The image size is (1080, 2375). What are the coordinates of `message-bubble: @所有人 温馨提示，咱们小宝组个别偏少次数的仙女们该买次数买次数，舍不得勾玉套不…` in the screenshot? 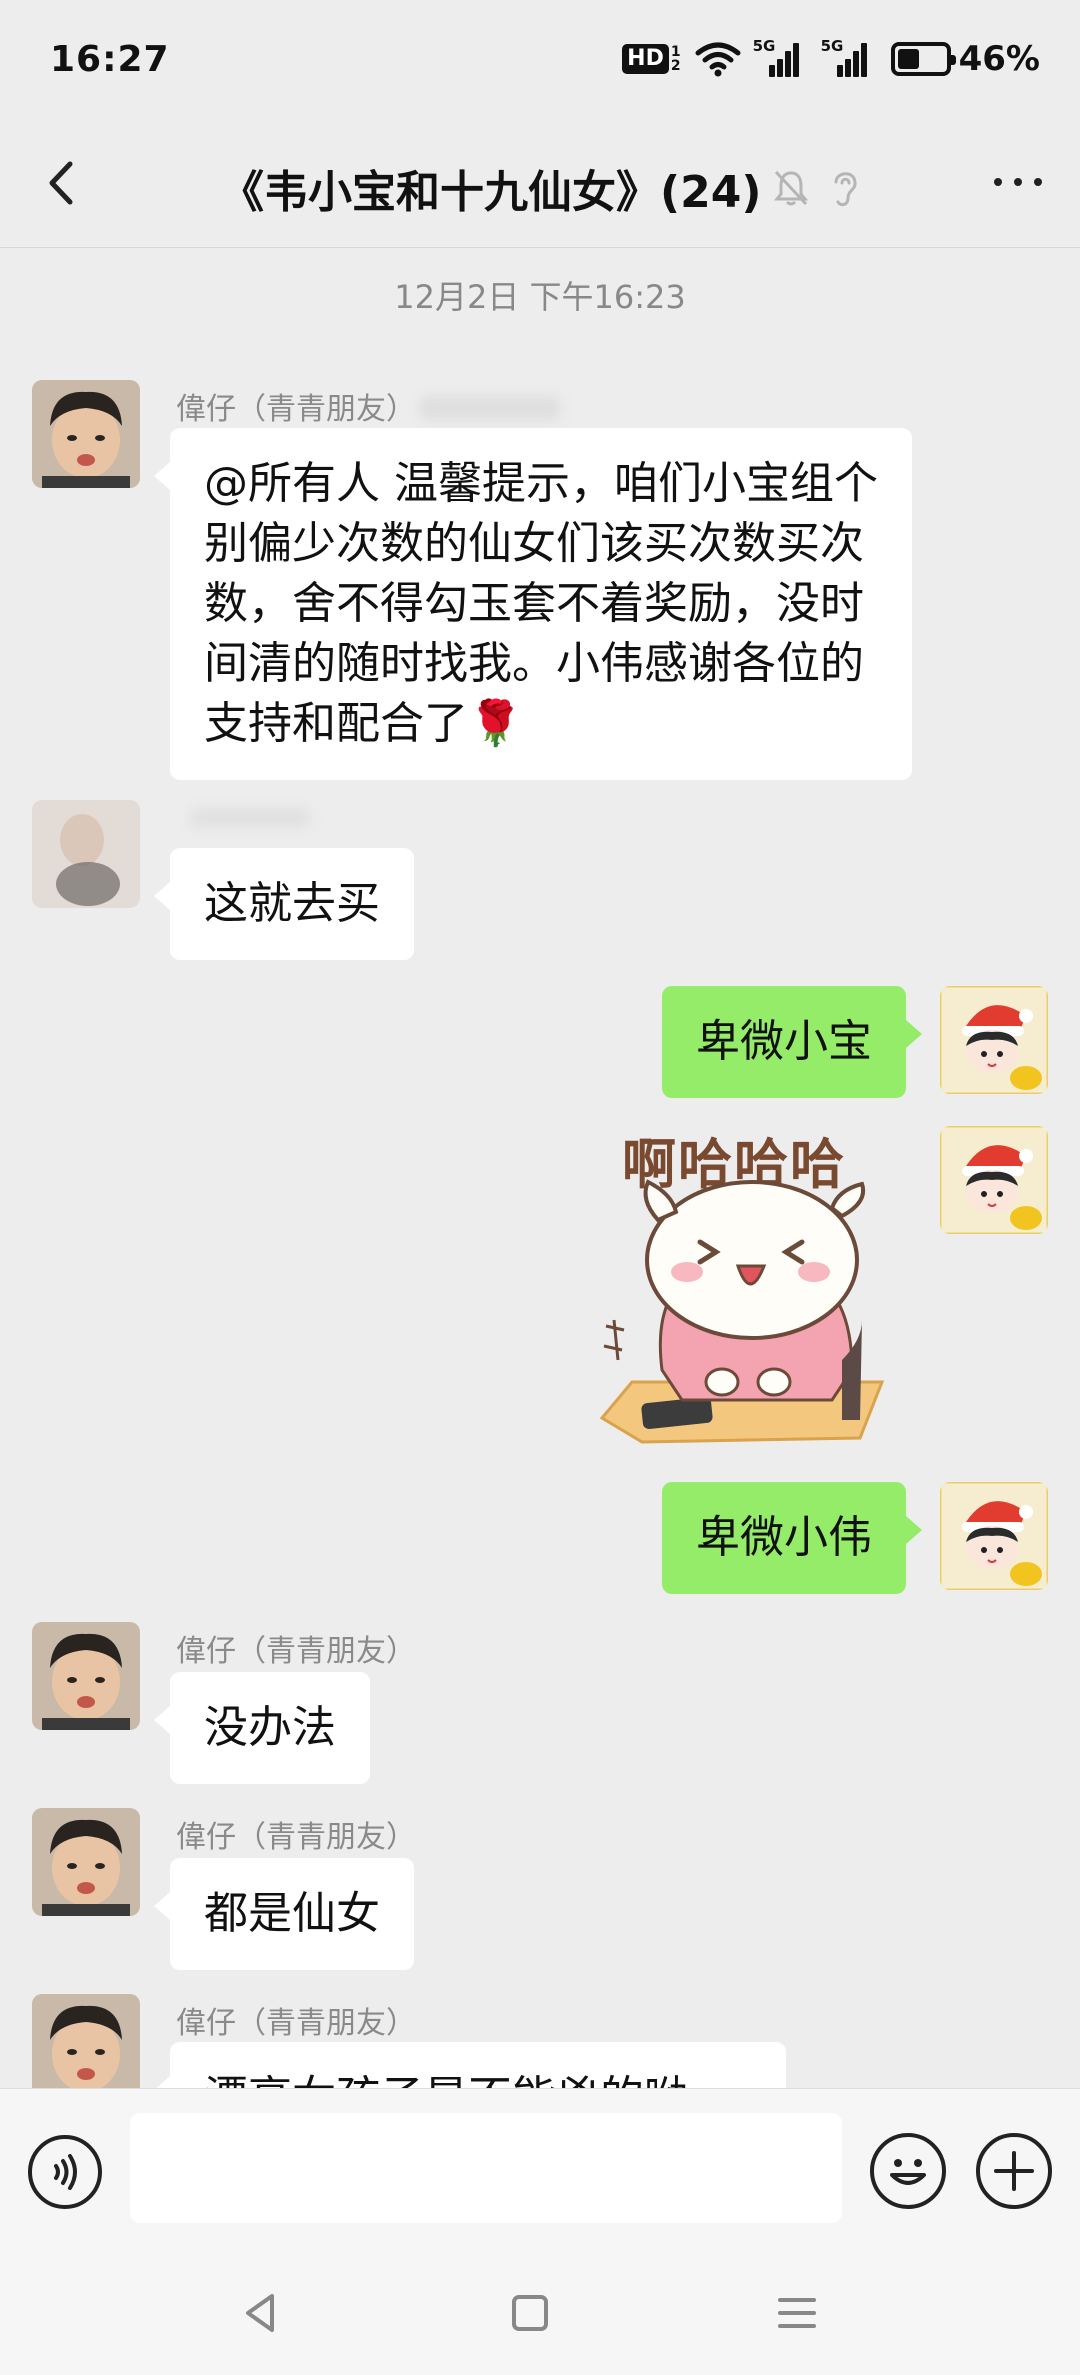 It's located at (533, 604).